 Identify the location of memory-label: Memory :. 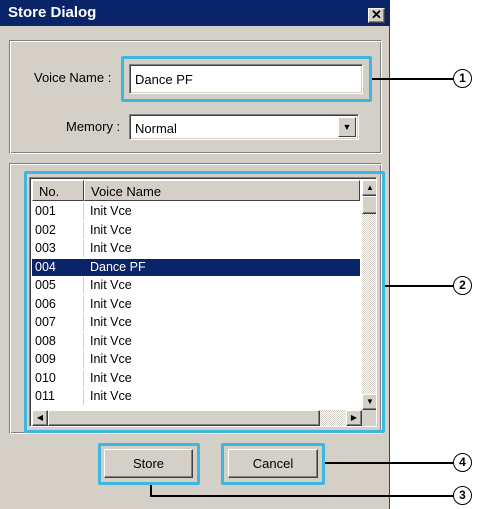
(93, 126).